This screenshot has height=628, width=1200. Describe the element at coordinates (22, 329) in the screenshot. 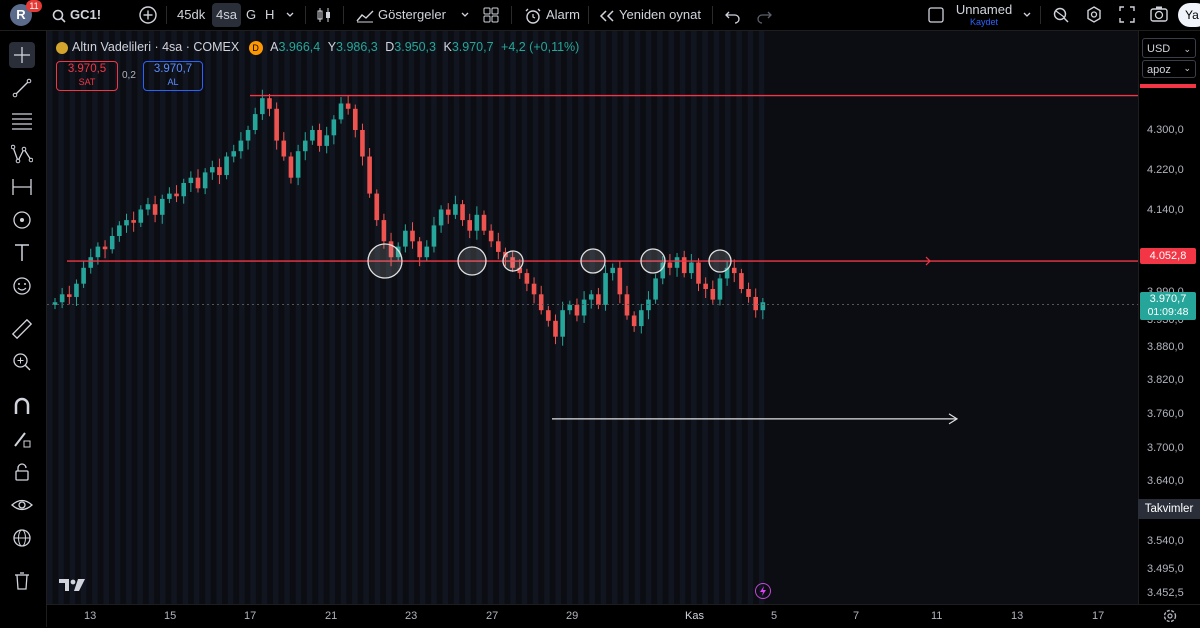

I see `ruler-tool` at that location.